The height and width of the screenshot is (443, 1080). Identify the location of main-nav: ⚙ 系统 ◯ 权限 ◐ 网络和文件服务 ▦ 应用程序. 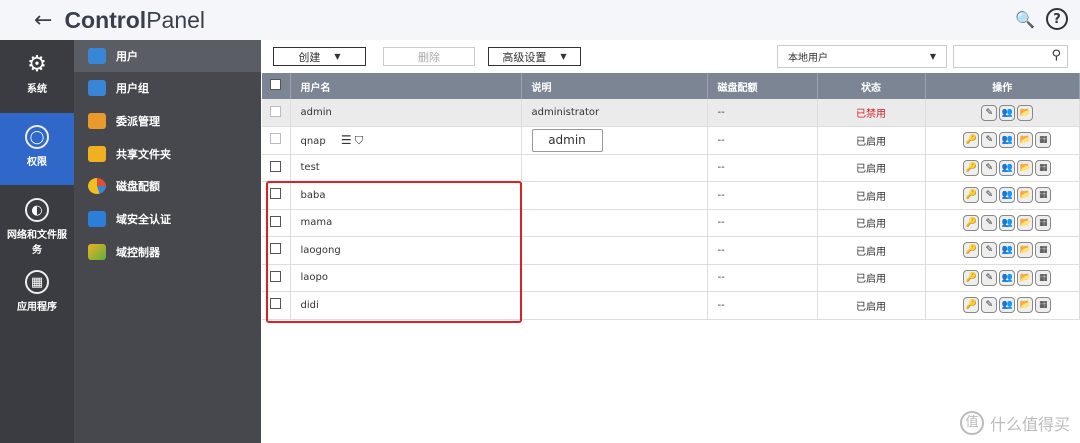
(37, 241).